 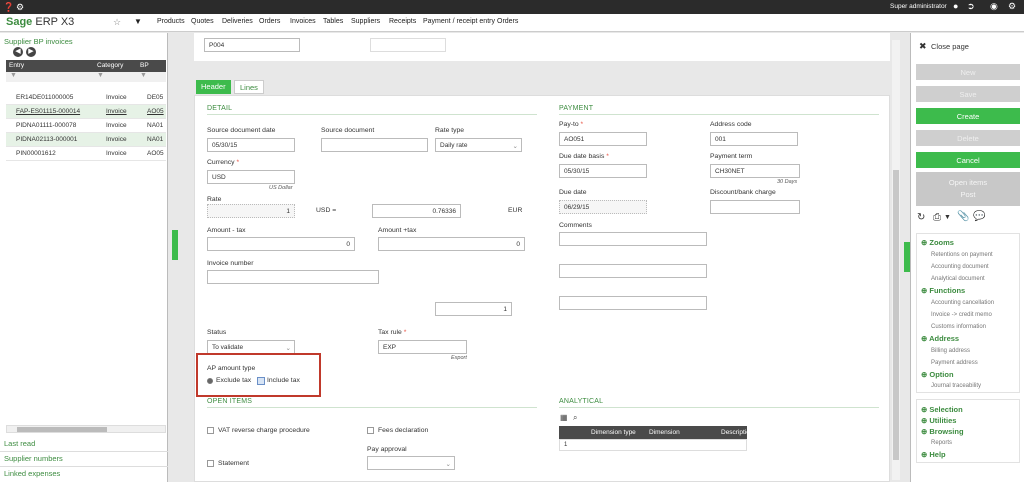 I want to click on logout-icon: ➲, so click(x=971, y=6).